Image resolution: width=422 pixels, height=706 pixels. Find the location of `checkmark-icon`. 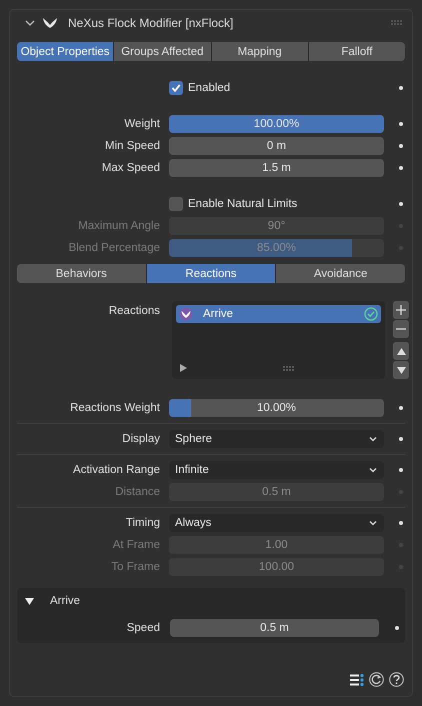

checkmark-icon is located at coordinates (176, 88).